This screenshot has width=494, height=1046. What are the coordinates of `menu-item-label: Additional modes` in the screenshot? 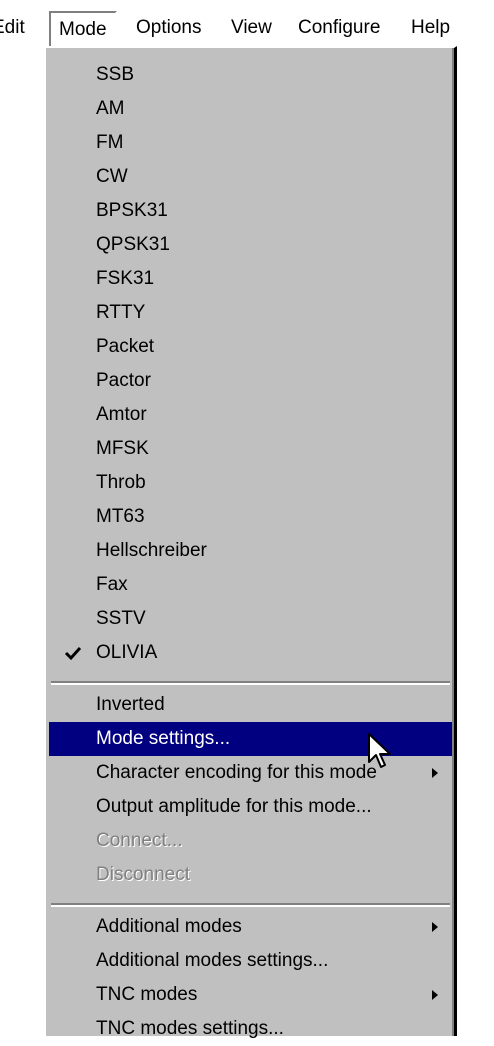 It's located at (169, 926).